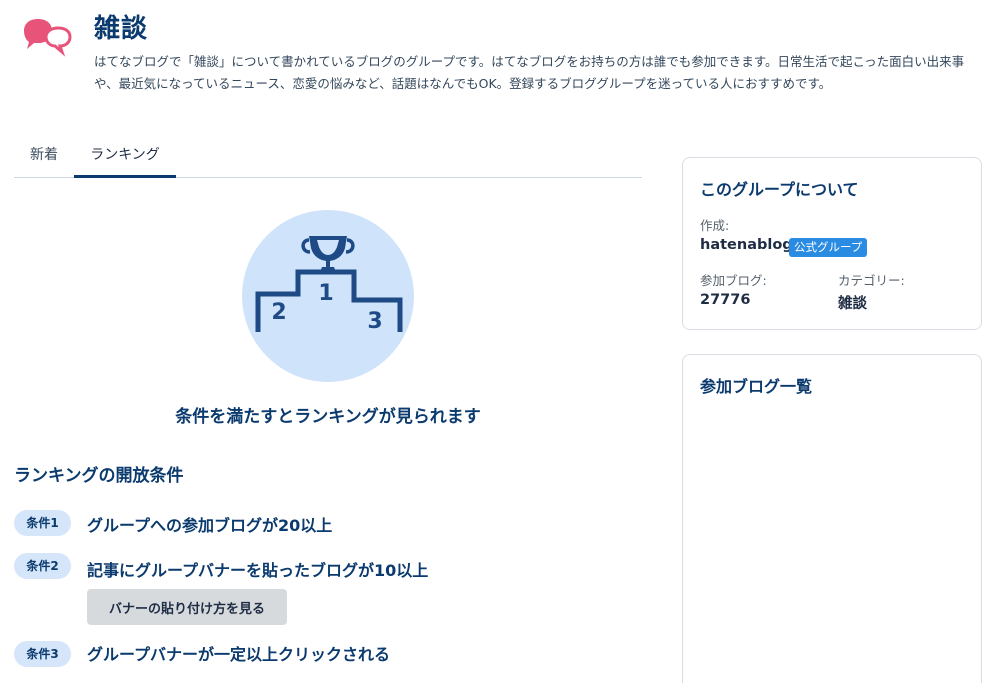  I want to click on official-group-badge: 公式グループ, so click(828, 247).